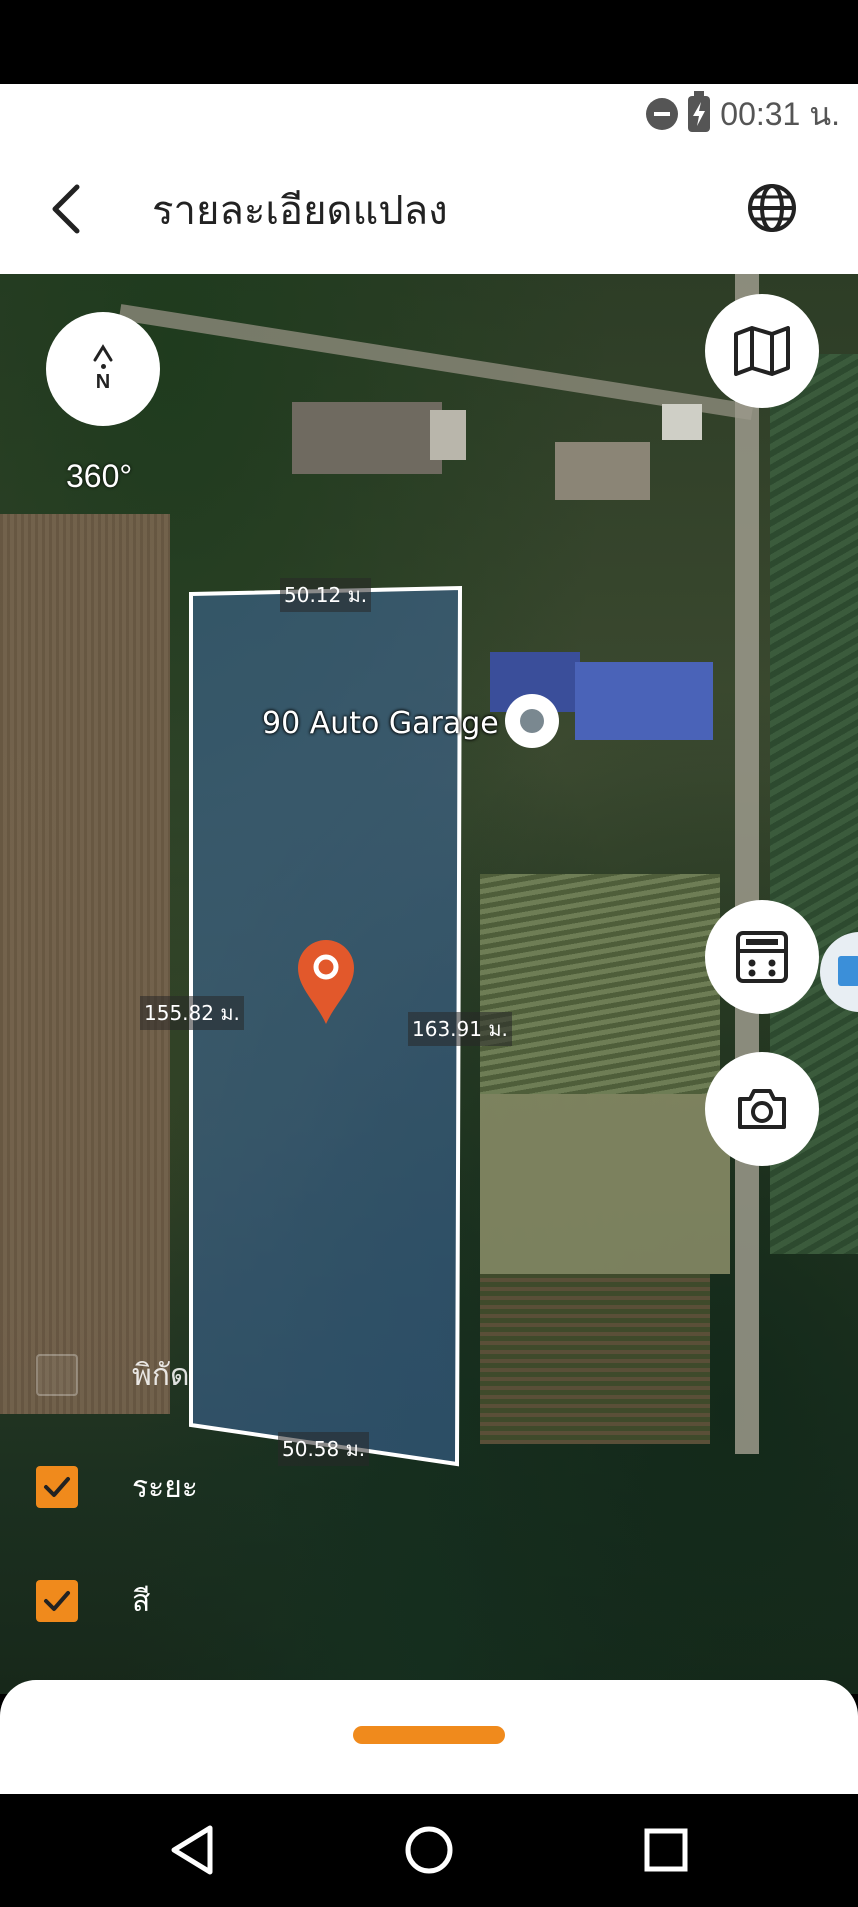  Describe the element at coordinates (103, 353) in the screenshot. I see `compass-arrow-icon` at that location.